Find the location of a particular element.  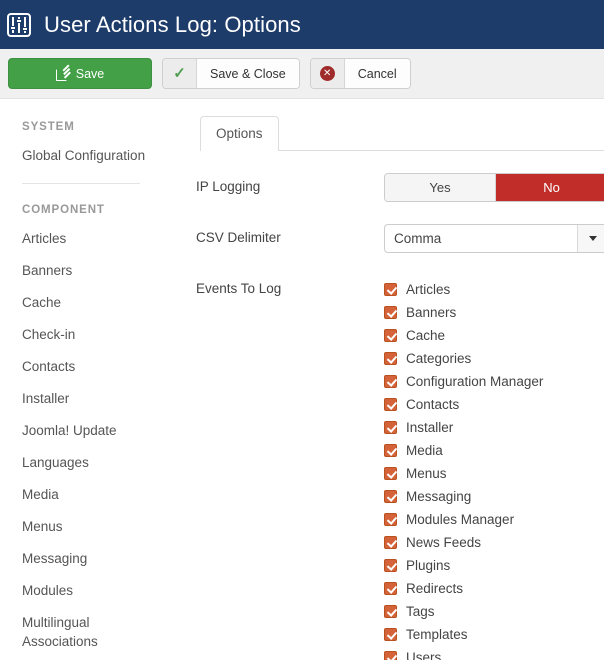

save-button: Save is located at coordinates (80, 73).